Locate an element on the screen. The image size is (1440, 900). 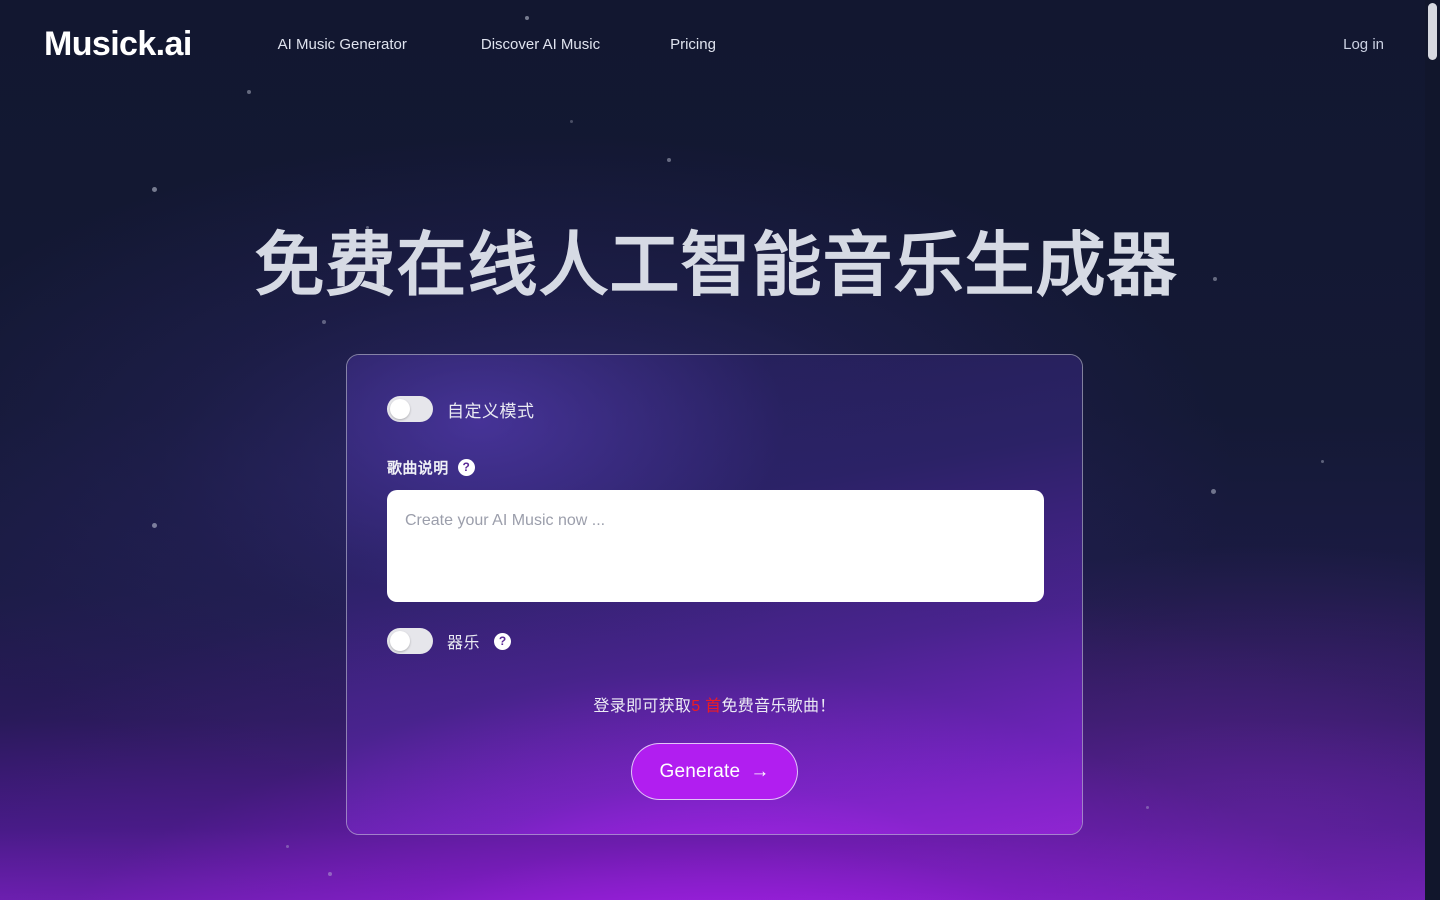
custom-mode-row: 自定义模式 is located at coordinates (714, 409).